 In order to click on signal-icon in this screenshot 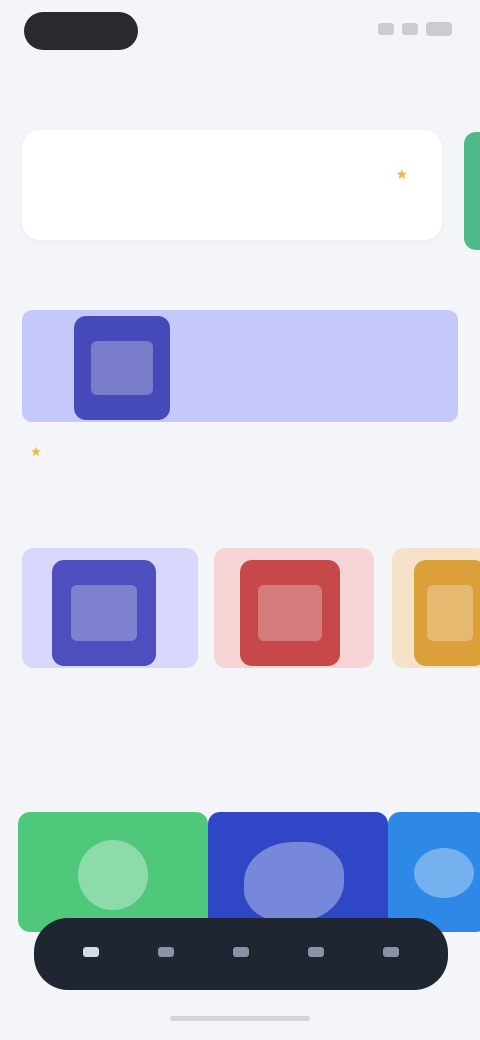, I will do `click(386, 29)`.